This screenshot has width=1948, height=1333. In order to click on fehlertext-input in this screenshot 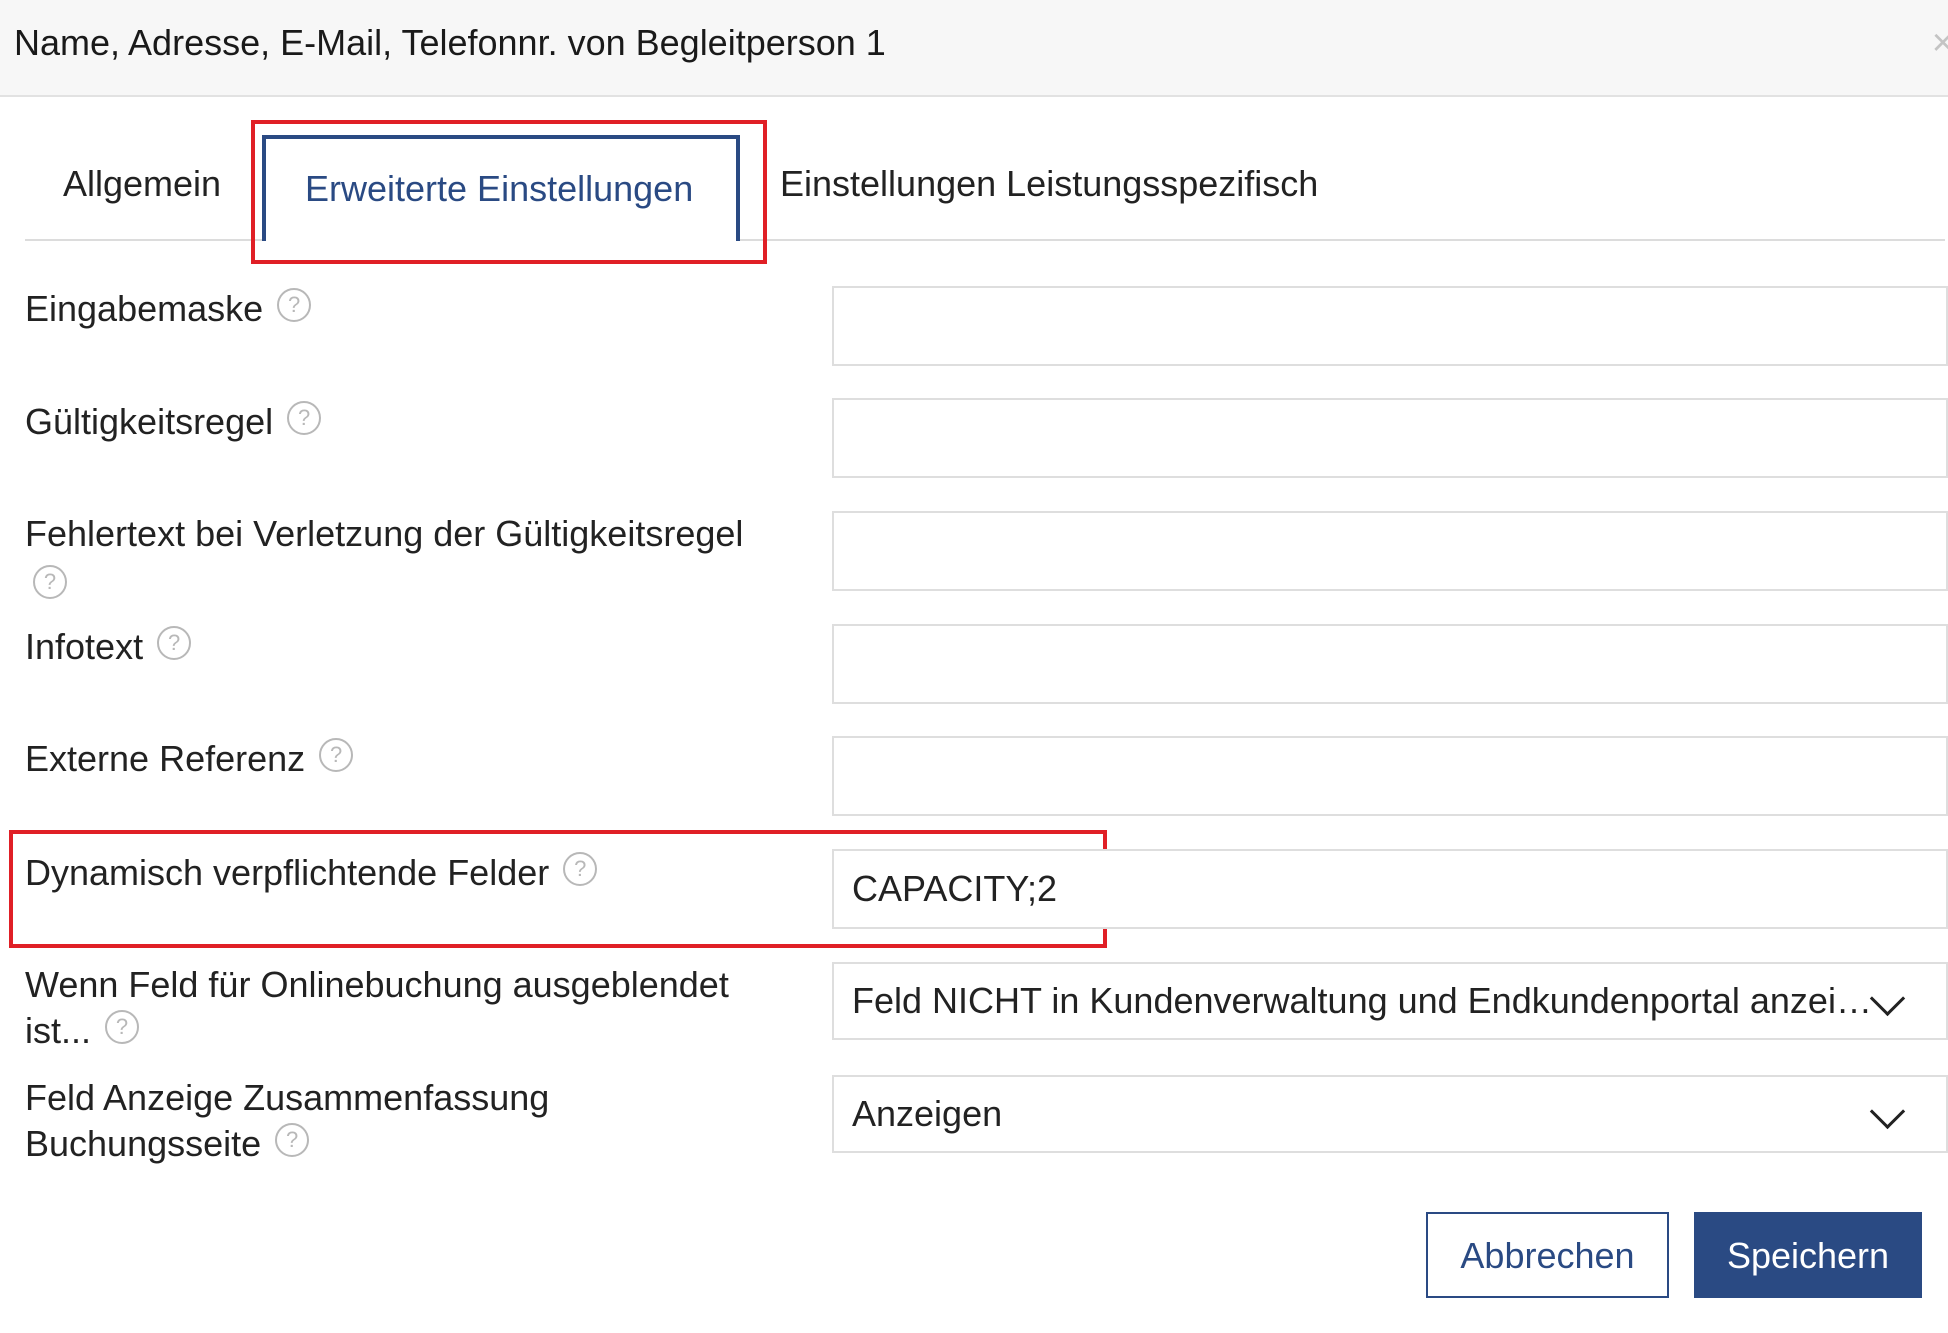, I will do `click(1390, 551)`.